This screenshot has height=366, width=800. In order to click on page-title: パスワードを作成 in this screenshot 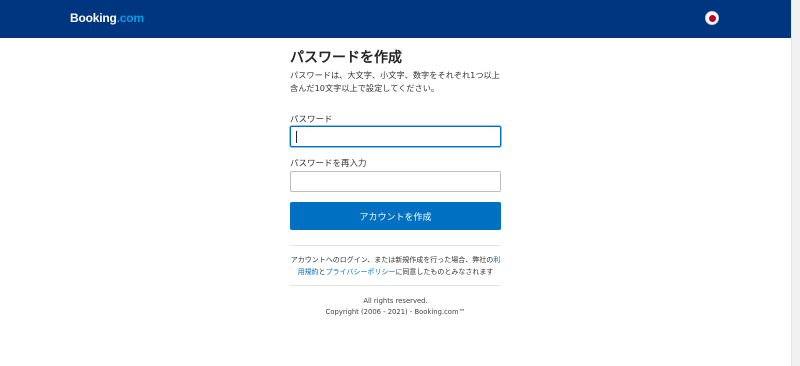, I will do `click(346, 58)`.